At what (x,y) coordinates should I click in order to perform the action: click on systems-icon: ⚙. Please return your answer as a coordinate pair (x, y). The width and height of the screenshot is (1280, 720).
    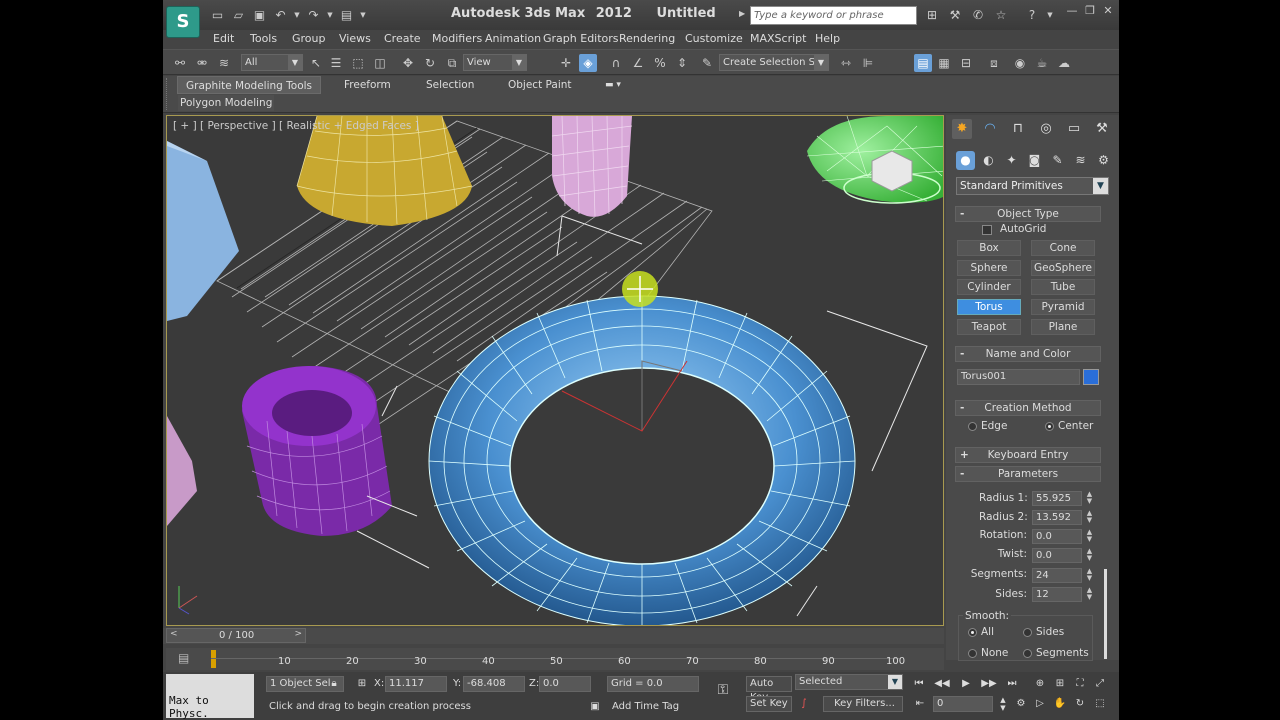
    Looking at the image, I should click on (1103, 160).